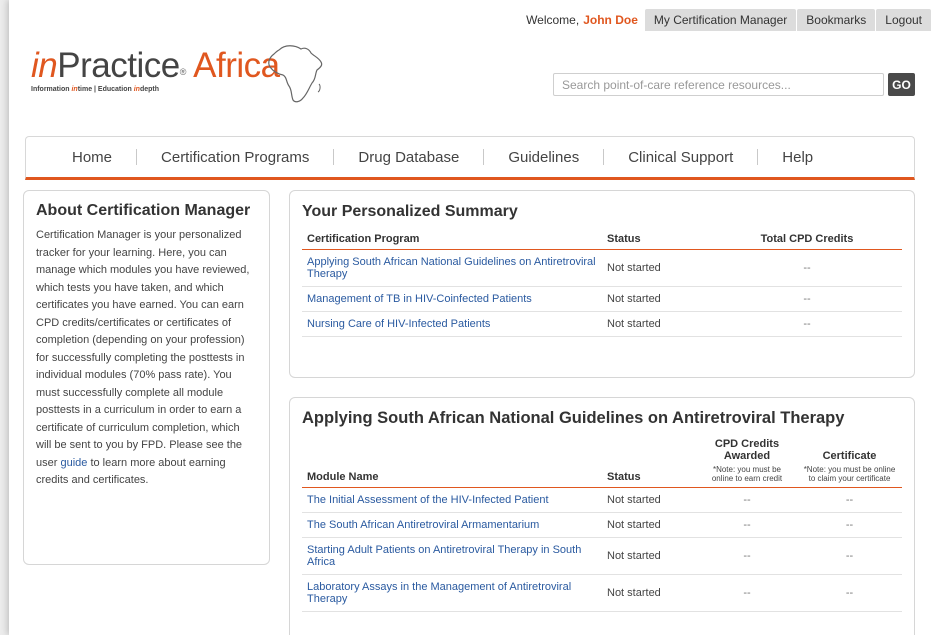 This screenshot has width=931, height=635. What do you see at coordinates (903, 20) in the screenshot?
I see `logout-link: Logout` at bounding box center [903, 20].